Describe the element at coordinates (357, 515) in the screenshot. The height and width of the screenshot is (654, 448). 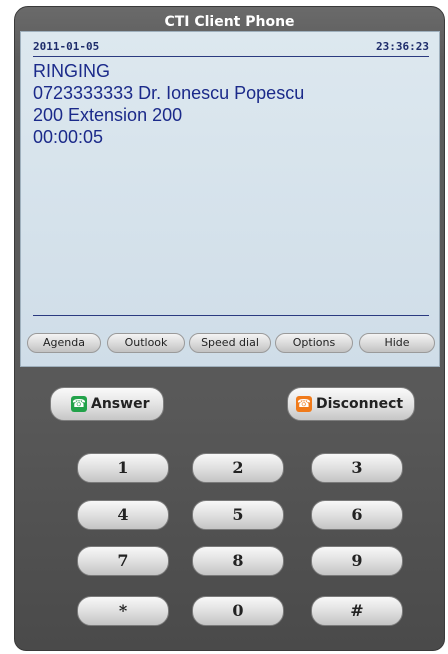
I see `key-6: 6` at that location.